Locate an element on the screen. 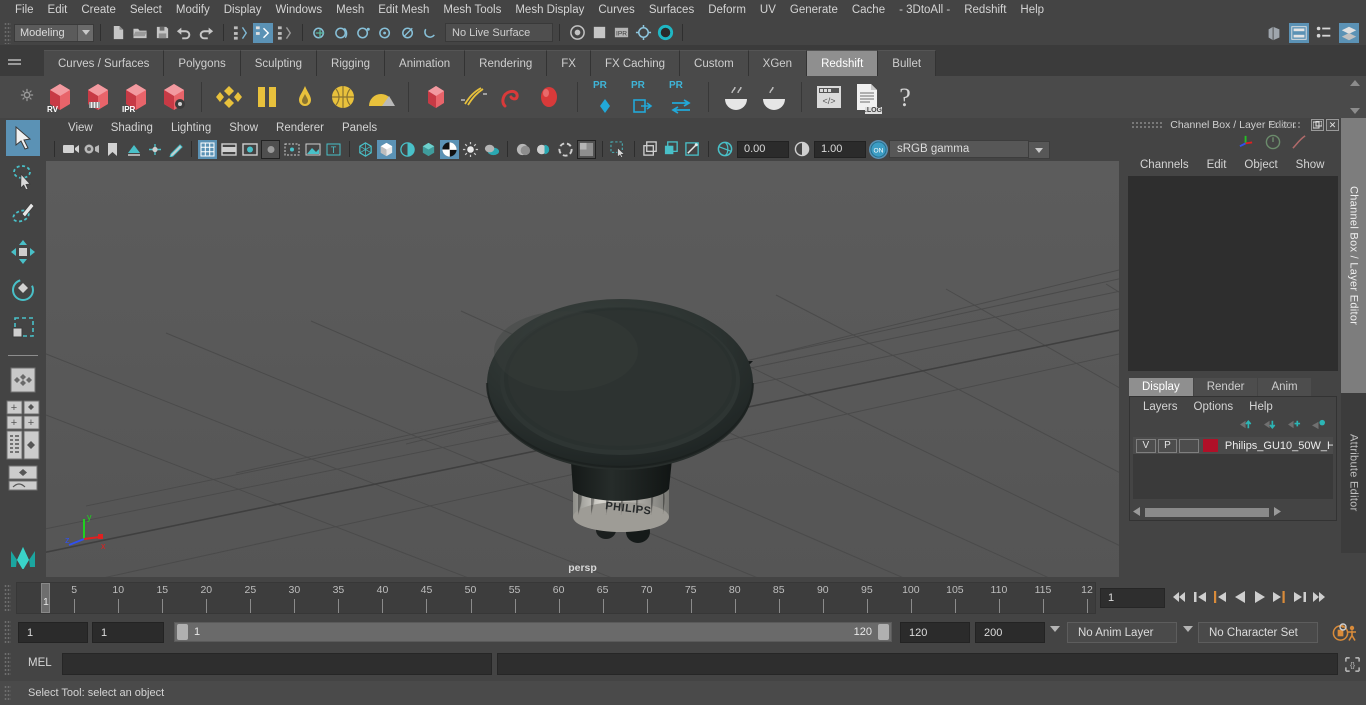 The width and height of the screenshot is (1366, 705). menu-curves: Curves is located at coordinates (616, 10).